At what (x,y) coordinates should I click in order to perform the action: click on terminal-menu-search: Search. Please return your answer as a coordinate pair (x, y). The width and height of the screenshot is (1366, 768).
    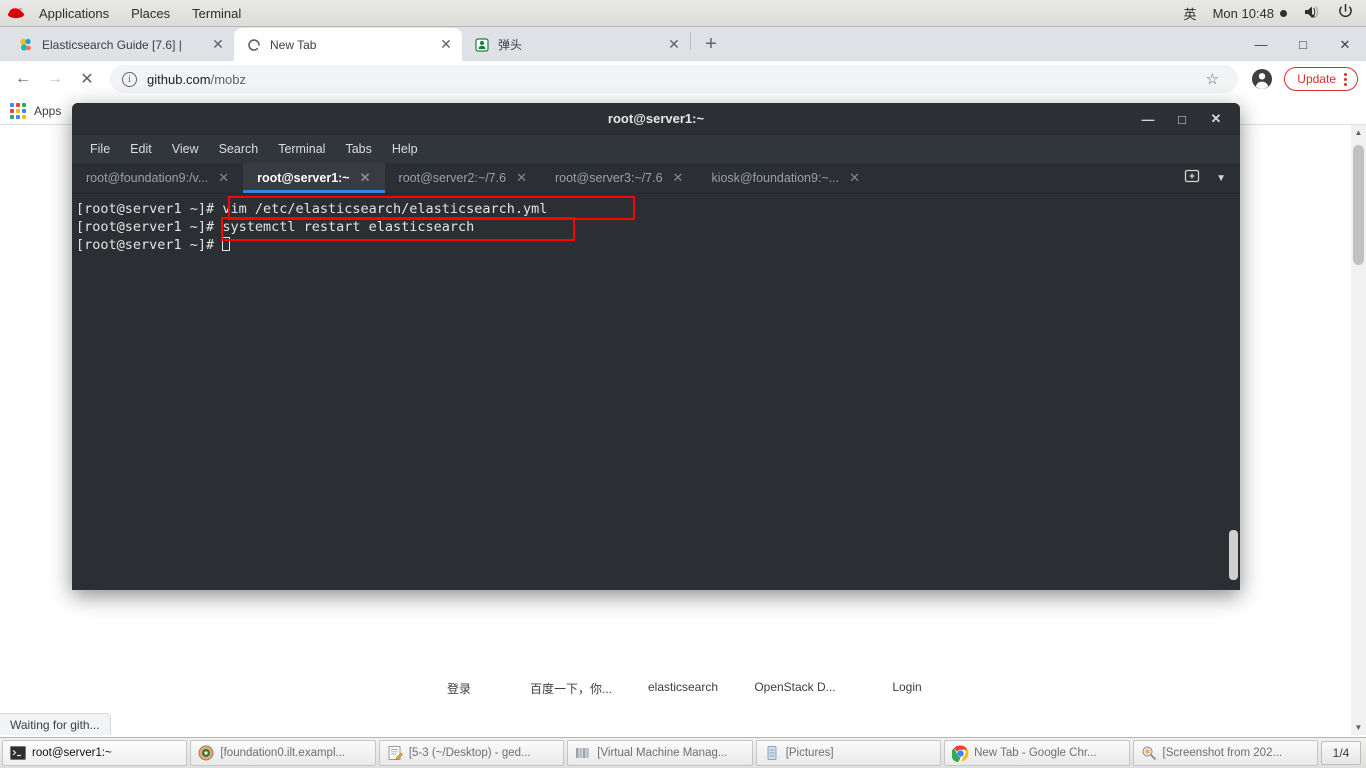
    Looking at the image, I should click on (239, 149).